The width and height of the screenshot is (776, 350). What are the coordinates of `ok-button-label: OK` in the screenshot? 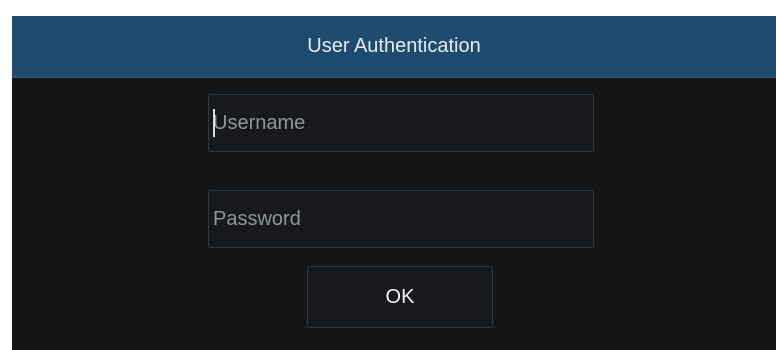 It's located at (400, 296).